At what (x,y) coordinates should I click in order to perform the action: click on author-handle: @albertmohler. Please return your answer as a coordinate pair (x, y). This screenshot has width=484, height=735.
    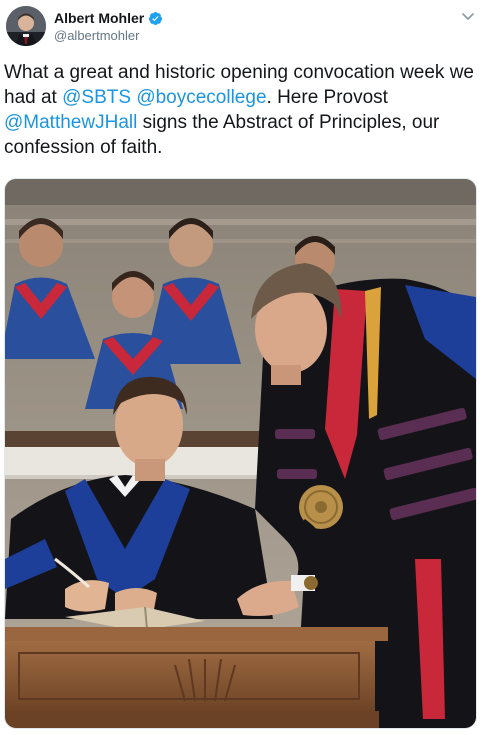
    Looking at the image, I should click on (96, 35).